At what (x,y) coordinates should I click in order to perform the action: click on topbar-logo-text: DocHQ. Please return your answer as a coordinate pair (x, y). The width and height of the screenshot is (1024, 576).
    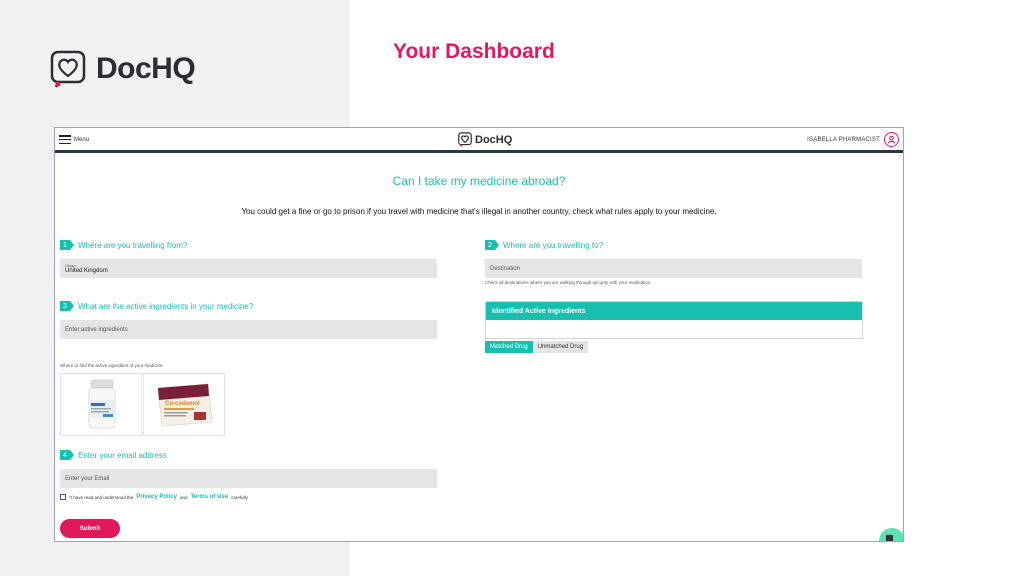
    Looking at the image, I should click on (494, 139).